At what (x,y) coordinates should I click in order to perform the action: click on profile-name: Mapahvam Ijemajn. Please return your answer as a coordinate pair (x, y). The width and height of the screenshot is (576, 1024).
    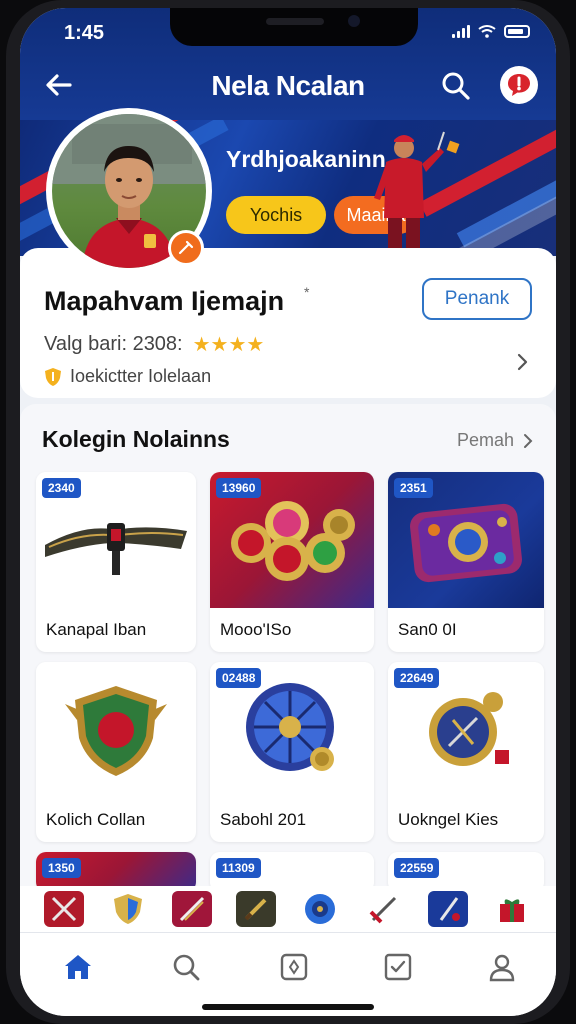
    Looking at the image, I should click on (164, 301).